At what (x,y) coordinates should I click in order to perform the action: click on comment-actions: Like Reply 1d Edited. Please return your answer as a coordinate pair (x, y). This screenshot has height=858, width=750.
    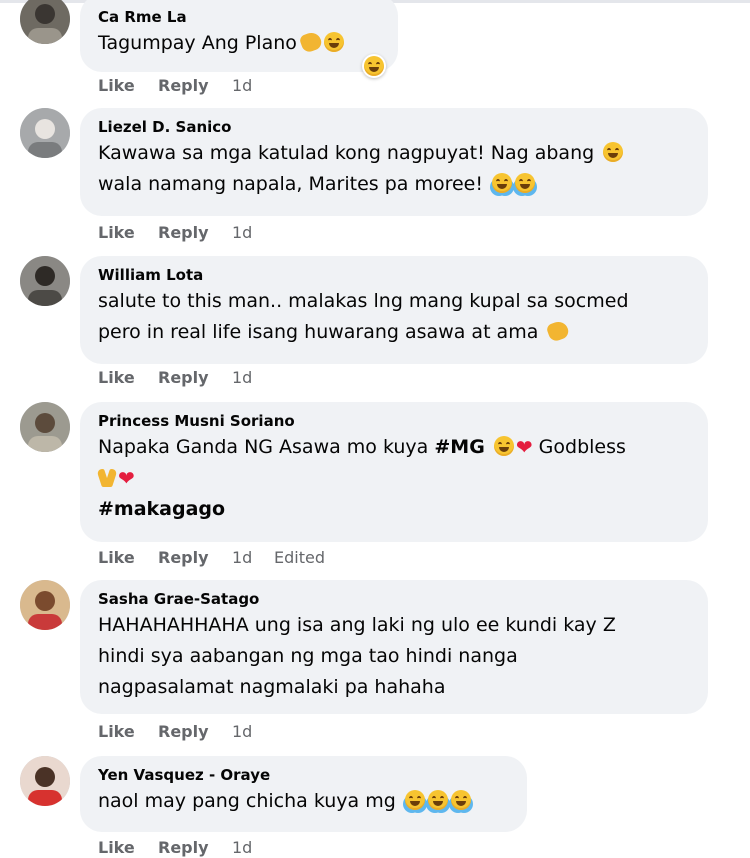
    Looking at the image, I should click on (211, 558).